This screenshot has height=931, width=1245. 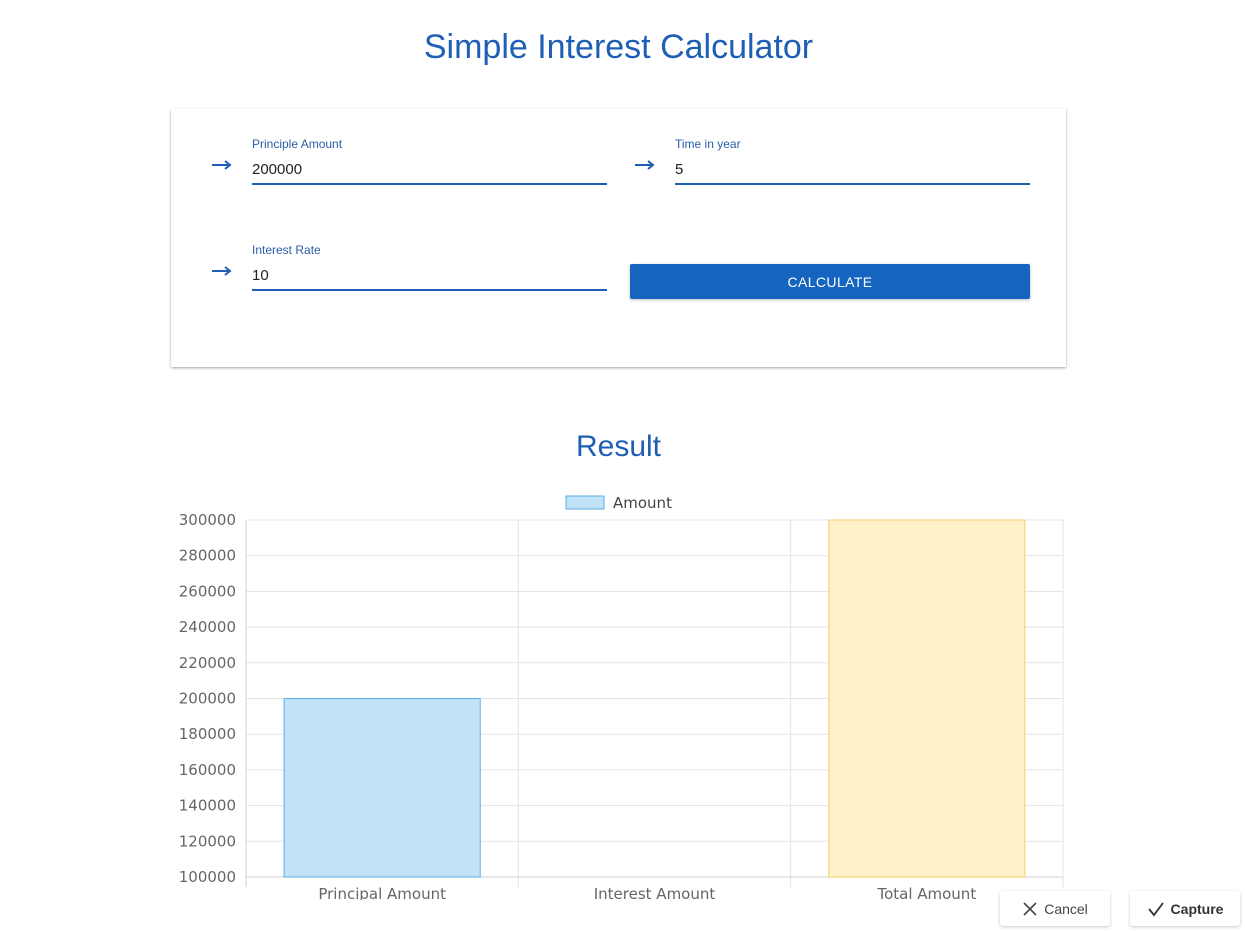 I want to click on page-title: Simple Interest Calculator, so click(x=618, y=47).